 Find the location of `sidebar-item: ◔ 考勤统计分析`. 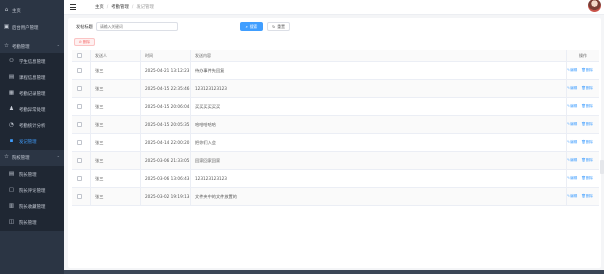

sidebar-item: ◔ 考勤统计分析 is located at coordinates (32, 125).